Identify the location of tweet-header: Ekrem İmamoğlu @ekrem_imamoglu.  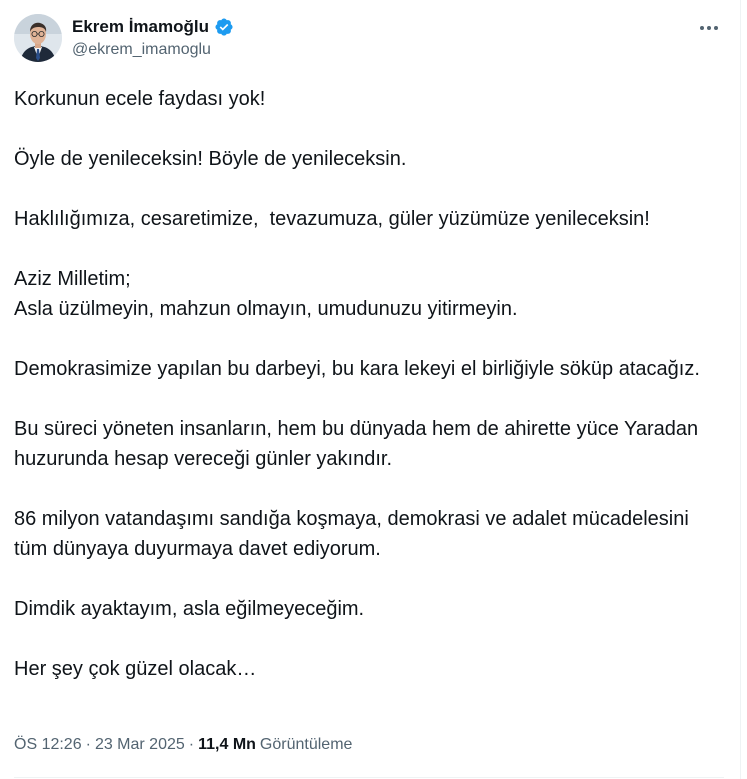
(369, 40).